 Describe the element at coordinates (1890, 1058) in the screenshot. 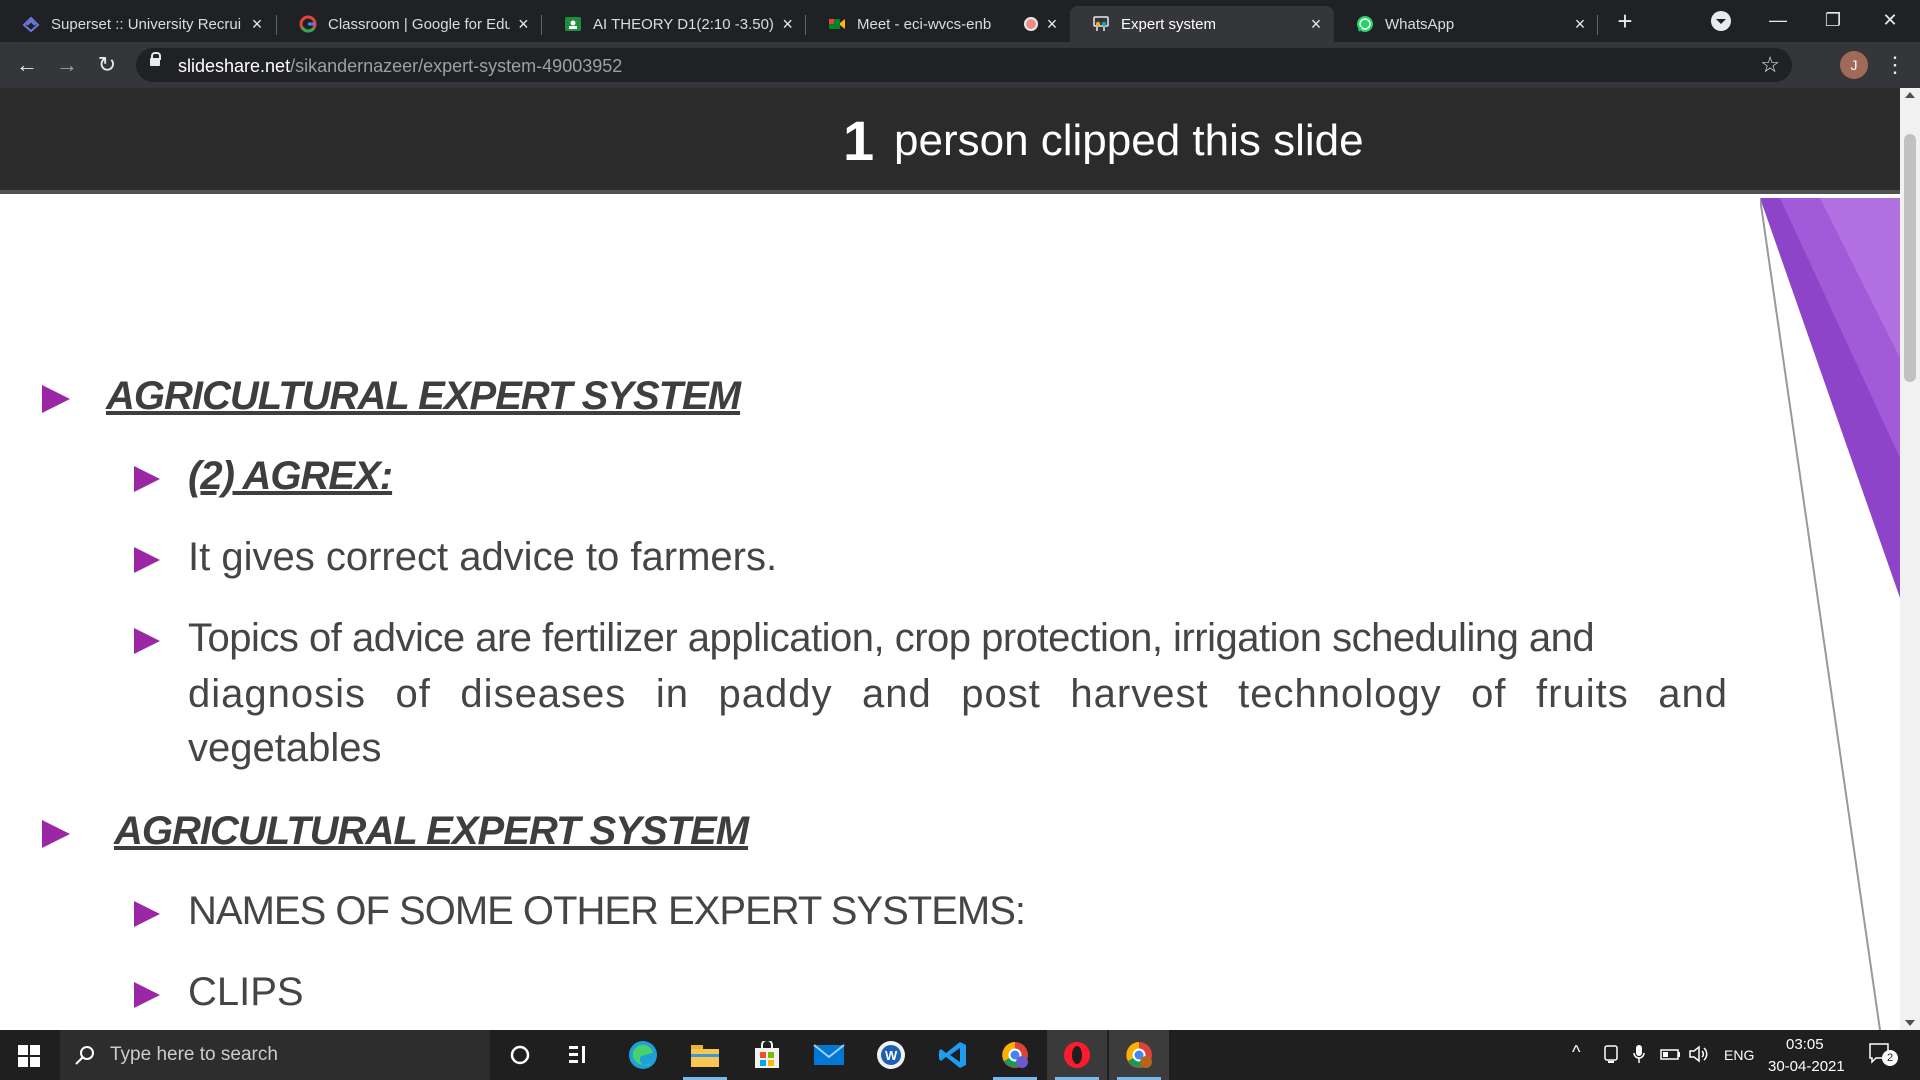

I see `notification-count: 2` at that location.